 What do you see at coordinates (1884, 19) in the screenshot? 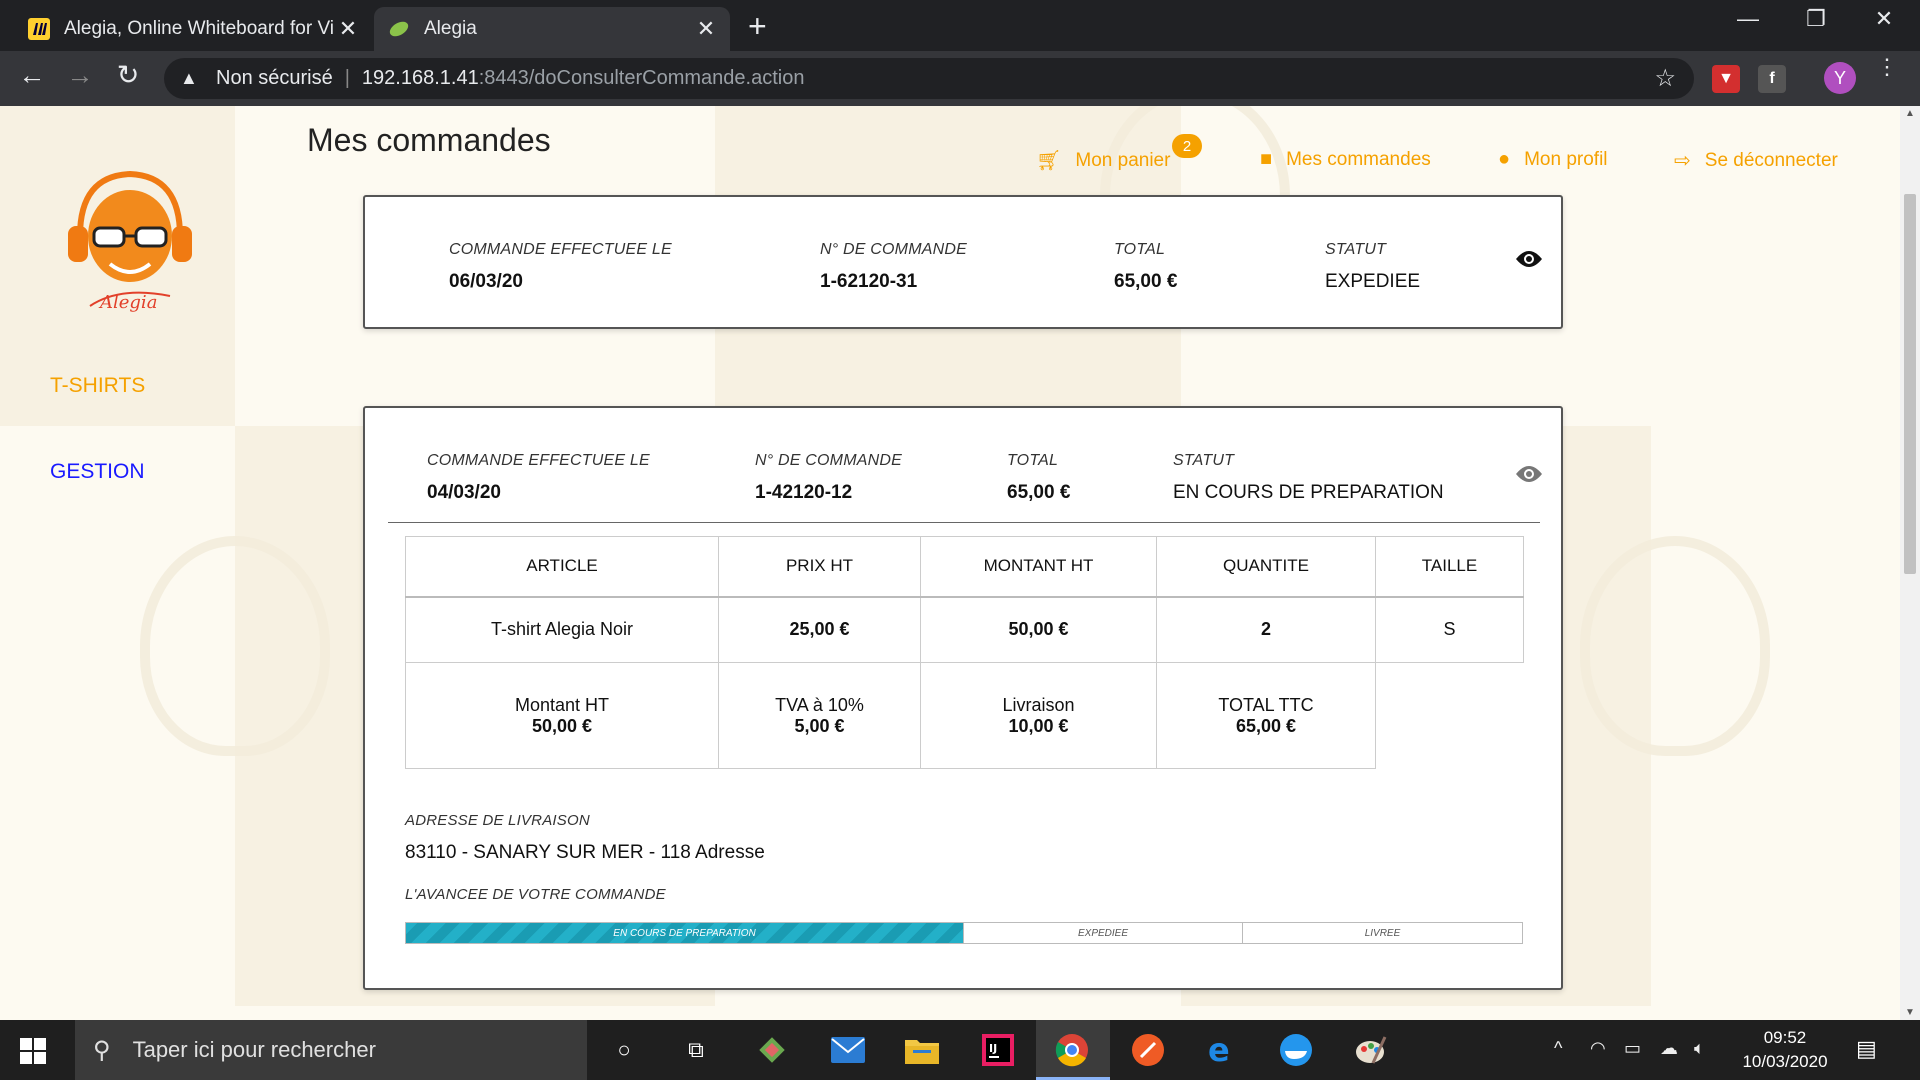
I see `close-window-icon: ✕` at bounding box center [1884, 19].